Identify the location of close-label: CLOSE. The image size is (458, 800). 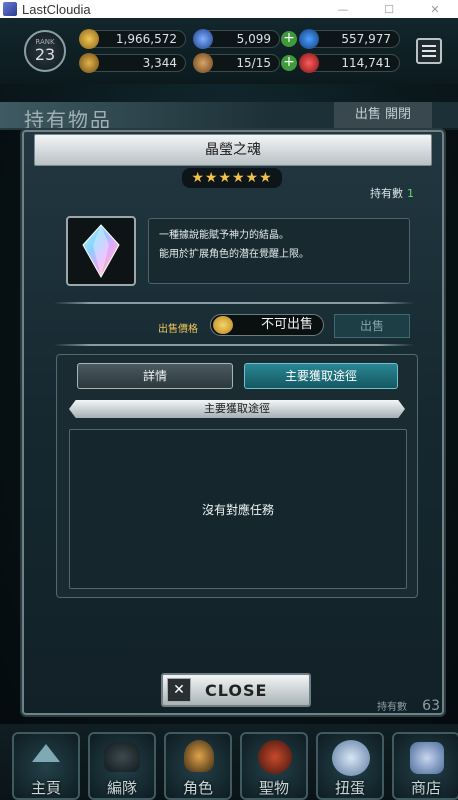
(236, 690).